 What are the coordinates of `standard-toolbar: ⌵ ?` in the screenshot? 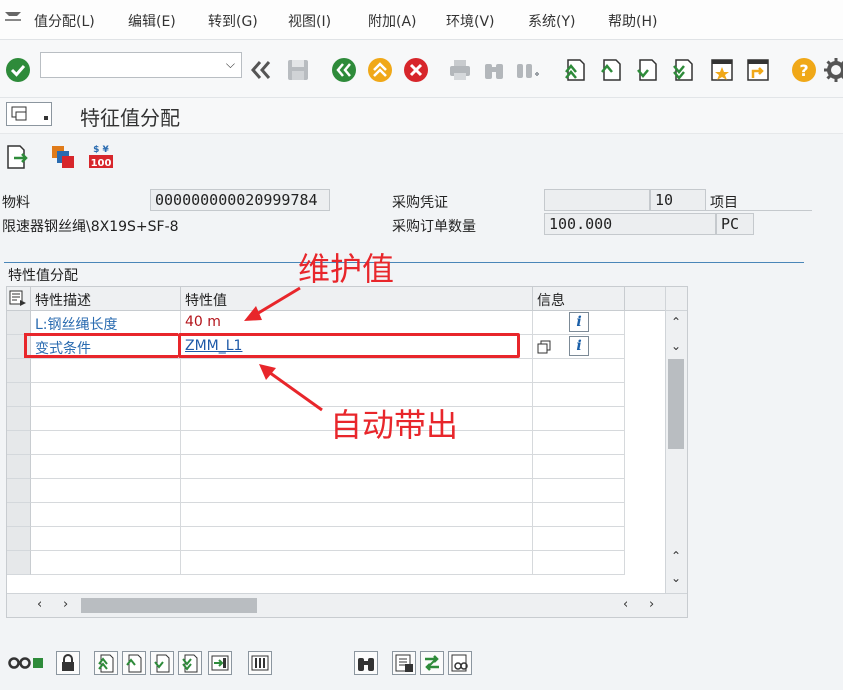 It's located at (421, 69).